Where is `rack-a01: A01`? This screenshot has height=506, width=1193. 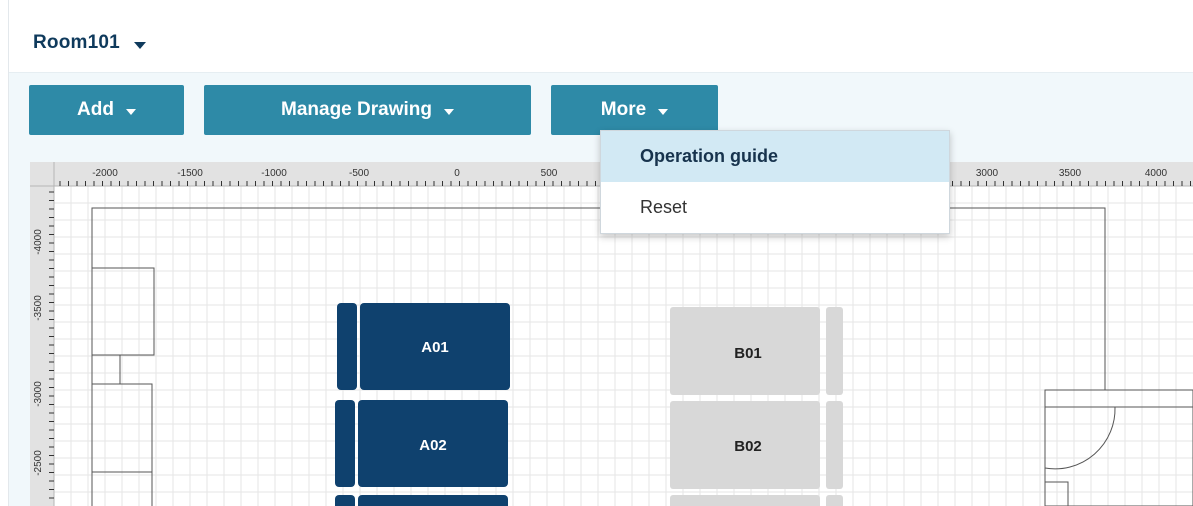
rack-a01: A01 is located at coordinates (423, 346).